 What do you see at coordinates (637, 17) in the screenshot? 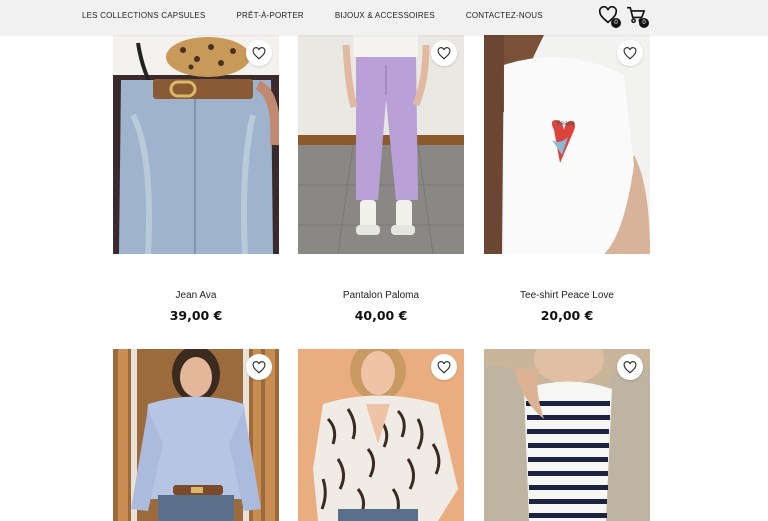
I see `cart-button: 0` at bounding box center [637, 17].